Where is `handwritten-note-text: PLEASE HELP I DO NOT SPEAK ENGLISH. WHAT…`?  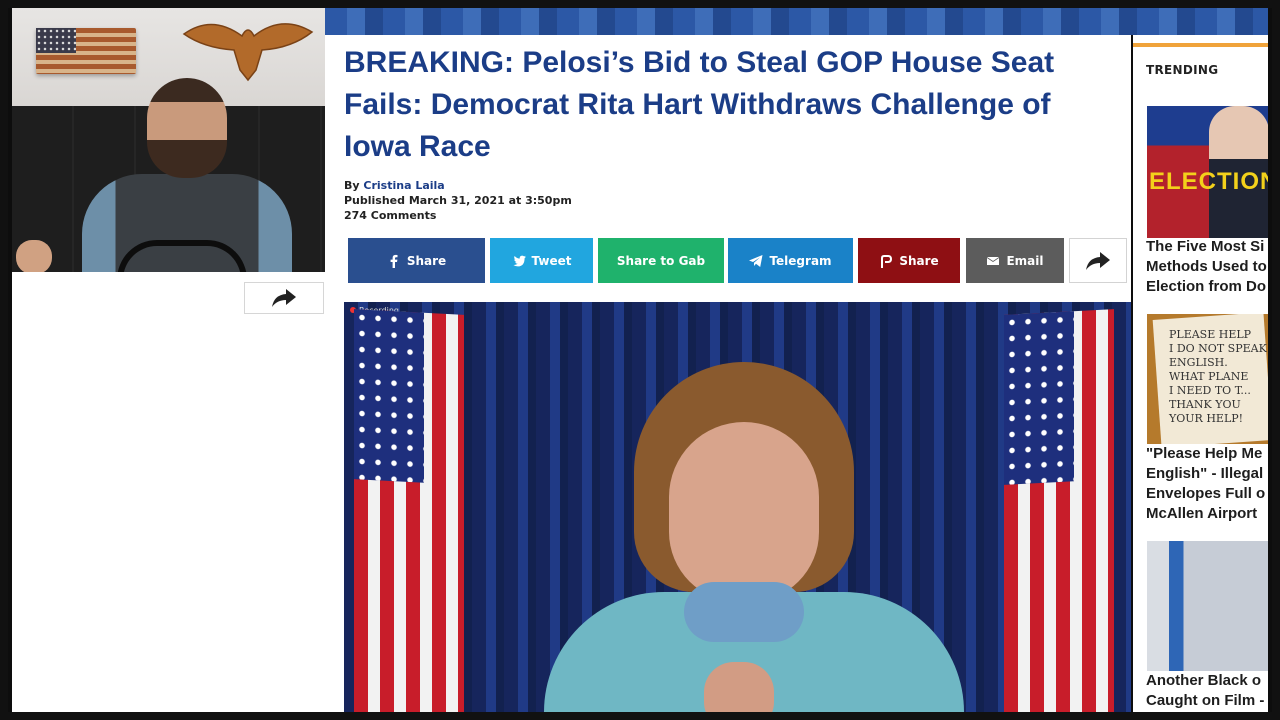 handwritten-note-text: PLEASE HELP I DO NOT SPEAK ENGLISH. WHAT… is located at coordinates (1218, 376).